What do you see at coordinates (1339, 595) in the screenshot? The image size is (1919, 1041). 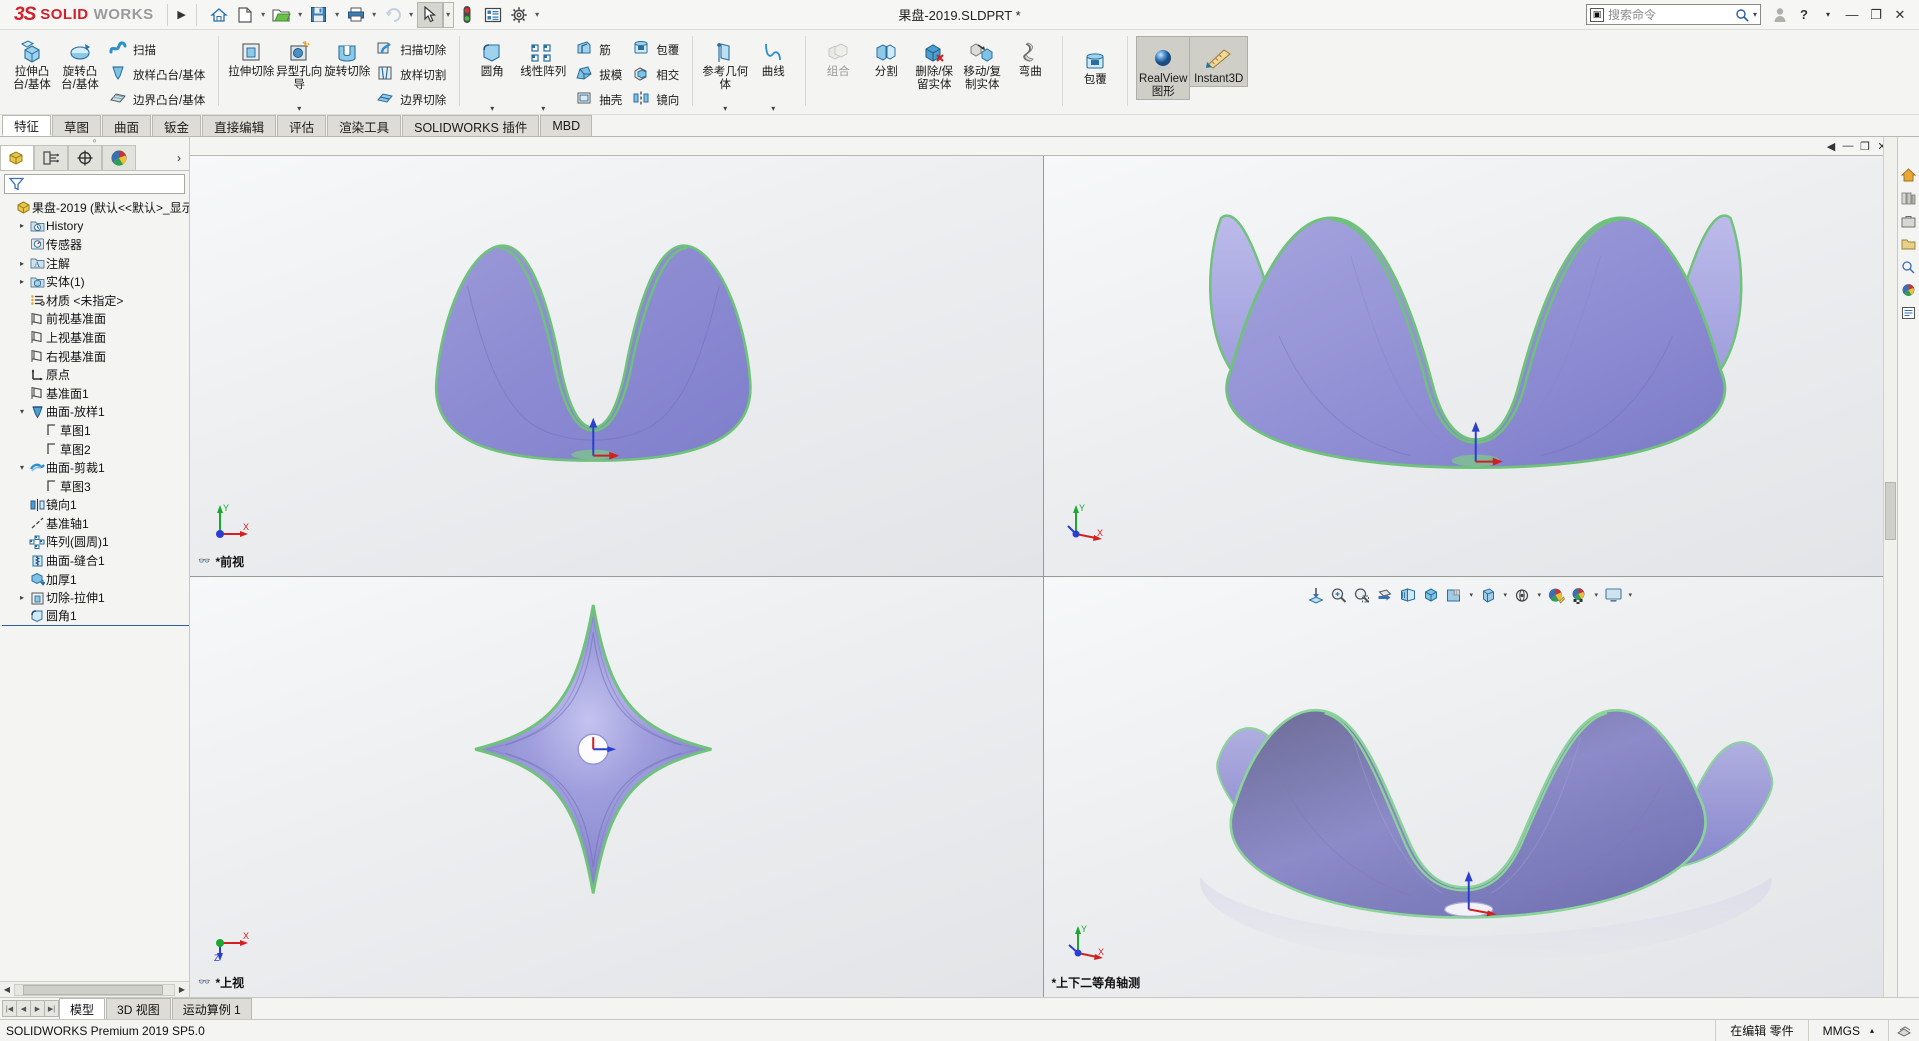 I see `zoom-to-area-icon` at bounding box center [1339, 595].